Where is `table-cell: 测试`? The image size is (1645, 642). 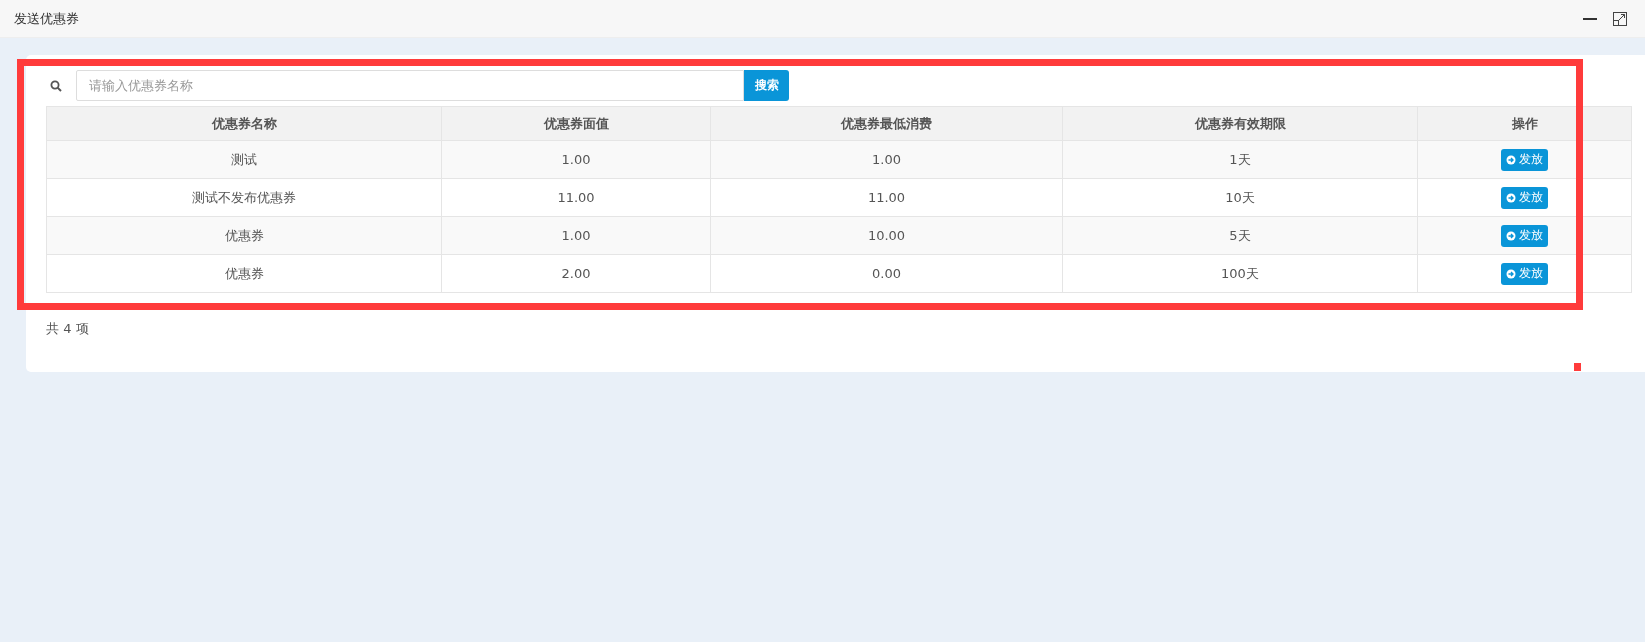
table-cell: 测试 is located at coordinates (244, 159).